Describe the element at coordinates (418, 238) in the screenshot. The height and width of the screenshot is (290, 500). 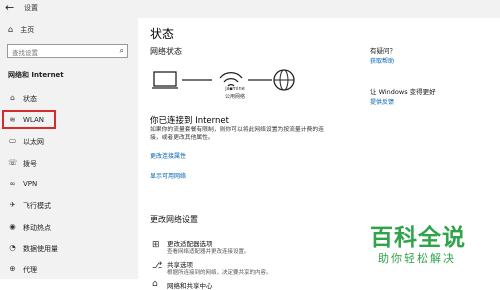
I see `watermark-title: 百科全说` at that location.